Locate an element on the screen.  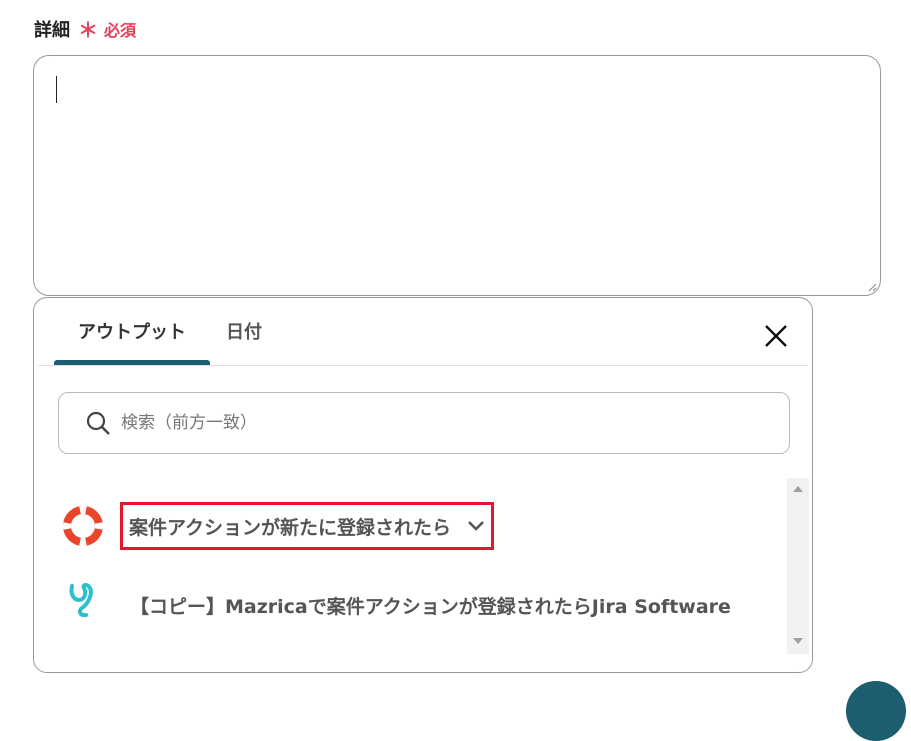
mazrica-lifebuoy-icon is located at coordinates (83, 526).